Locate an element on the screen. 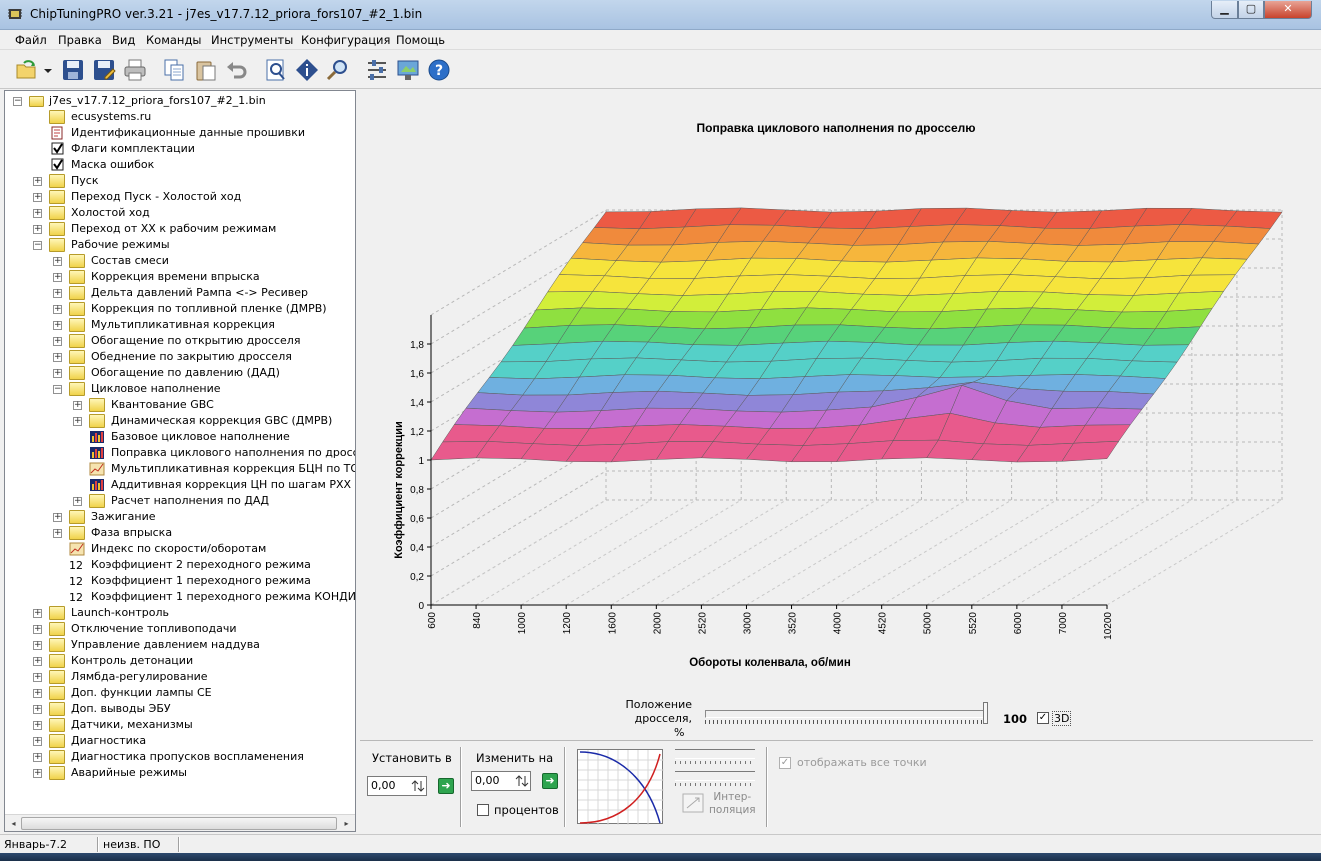 This screenshot has width=1321, height=861. tree-item: + Обогащение по открытию дросселя is located at coordinates (180, 341).